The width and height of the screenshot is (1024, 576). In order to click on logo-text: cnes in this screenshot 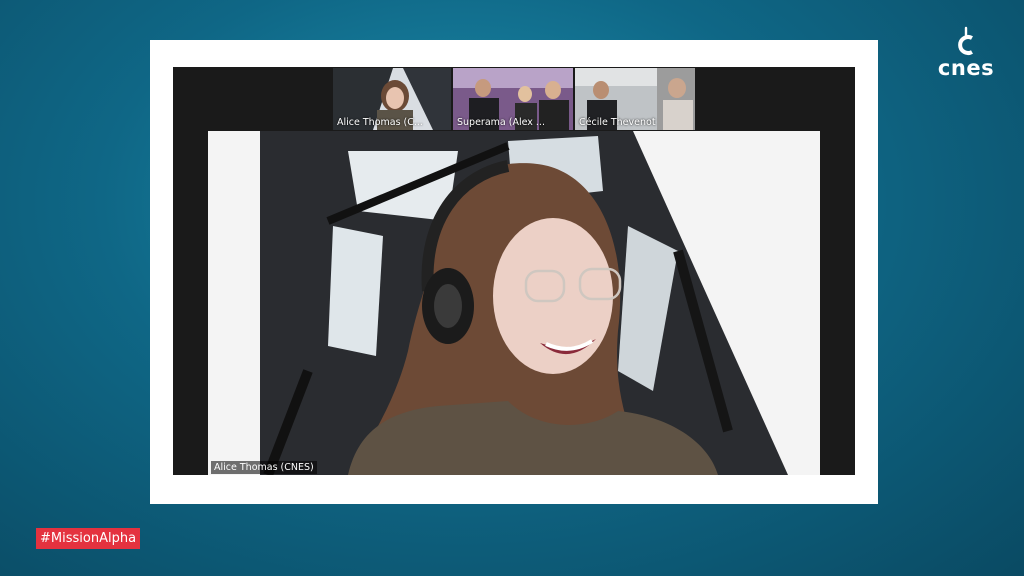, I will do `click(966, 68)`.